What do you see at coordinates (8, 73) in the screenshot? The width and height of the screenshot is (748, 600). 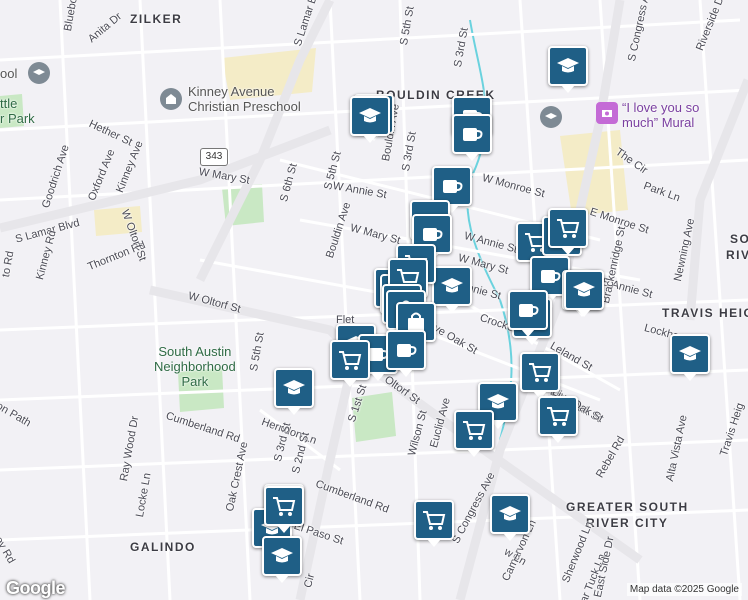 I see `poi-label: ool` at bounding box center [8, 73].